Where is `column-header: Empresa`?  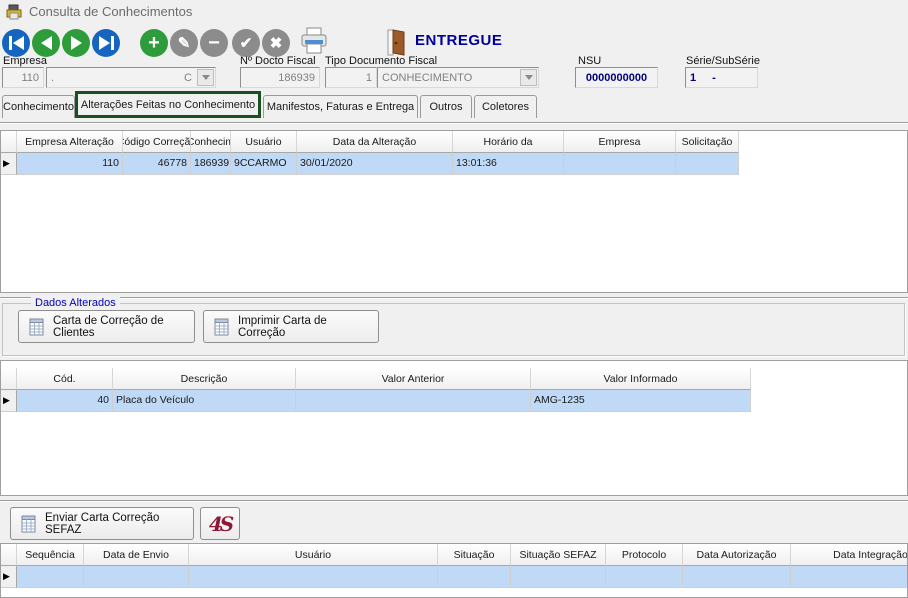
column-header: Empresa is located at coordinates (620, 142).